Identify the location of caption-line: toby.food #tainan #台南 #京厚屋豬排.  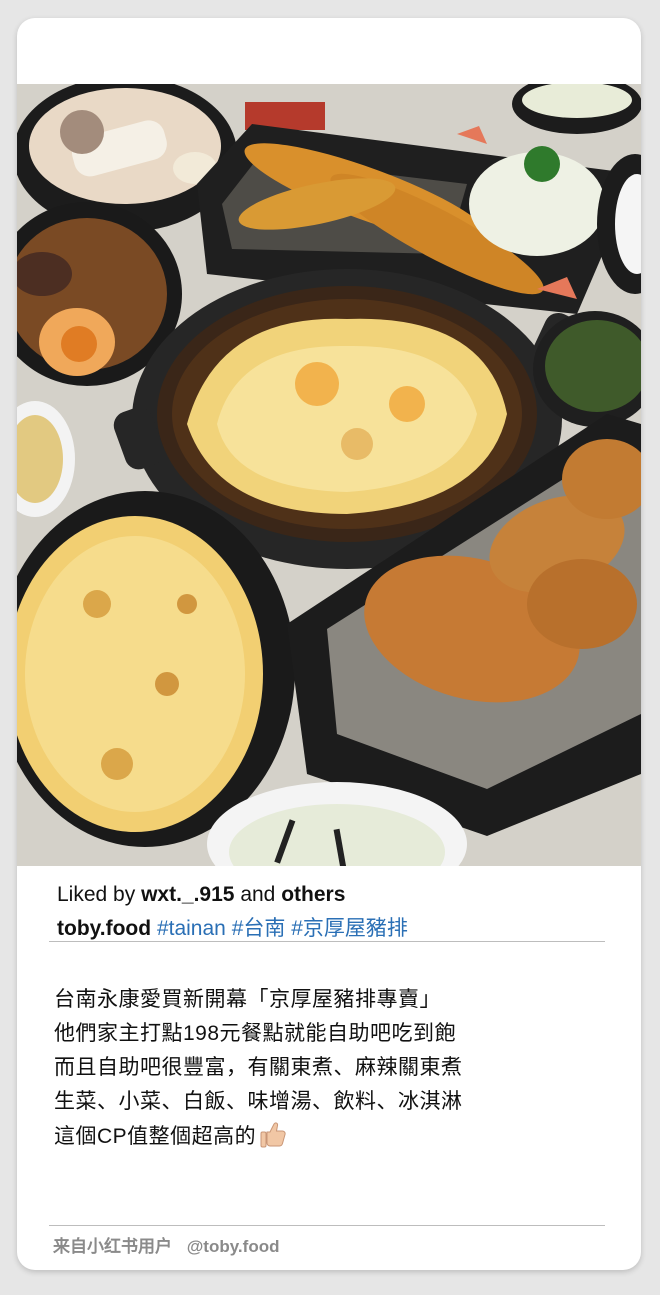
(337, 929).